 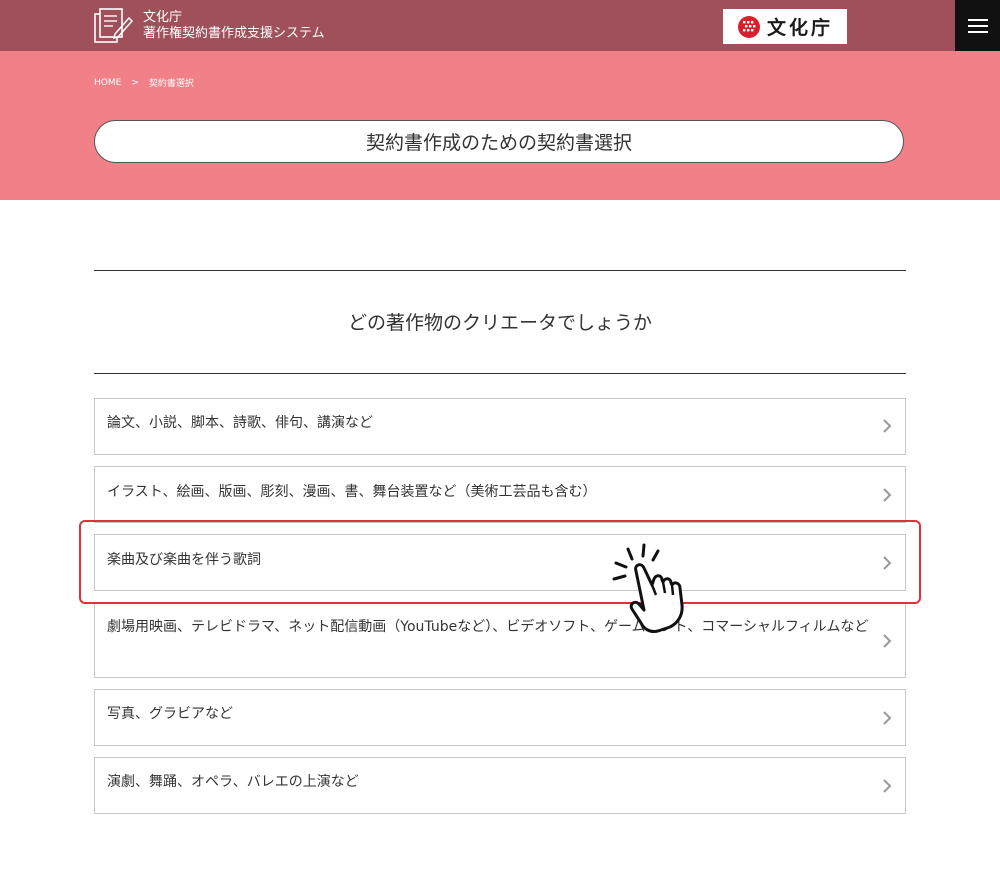 I want to click on site-brand: 文化庁 著作権契約書作成支援システム, so click(x=209, y=26).